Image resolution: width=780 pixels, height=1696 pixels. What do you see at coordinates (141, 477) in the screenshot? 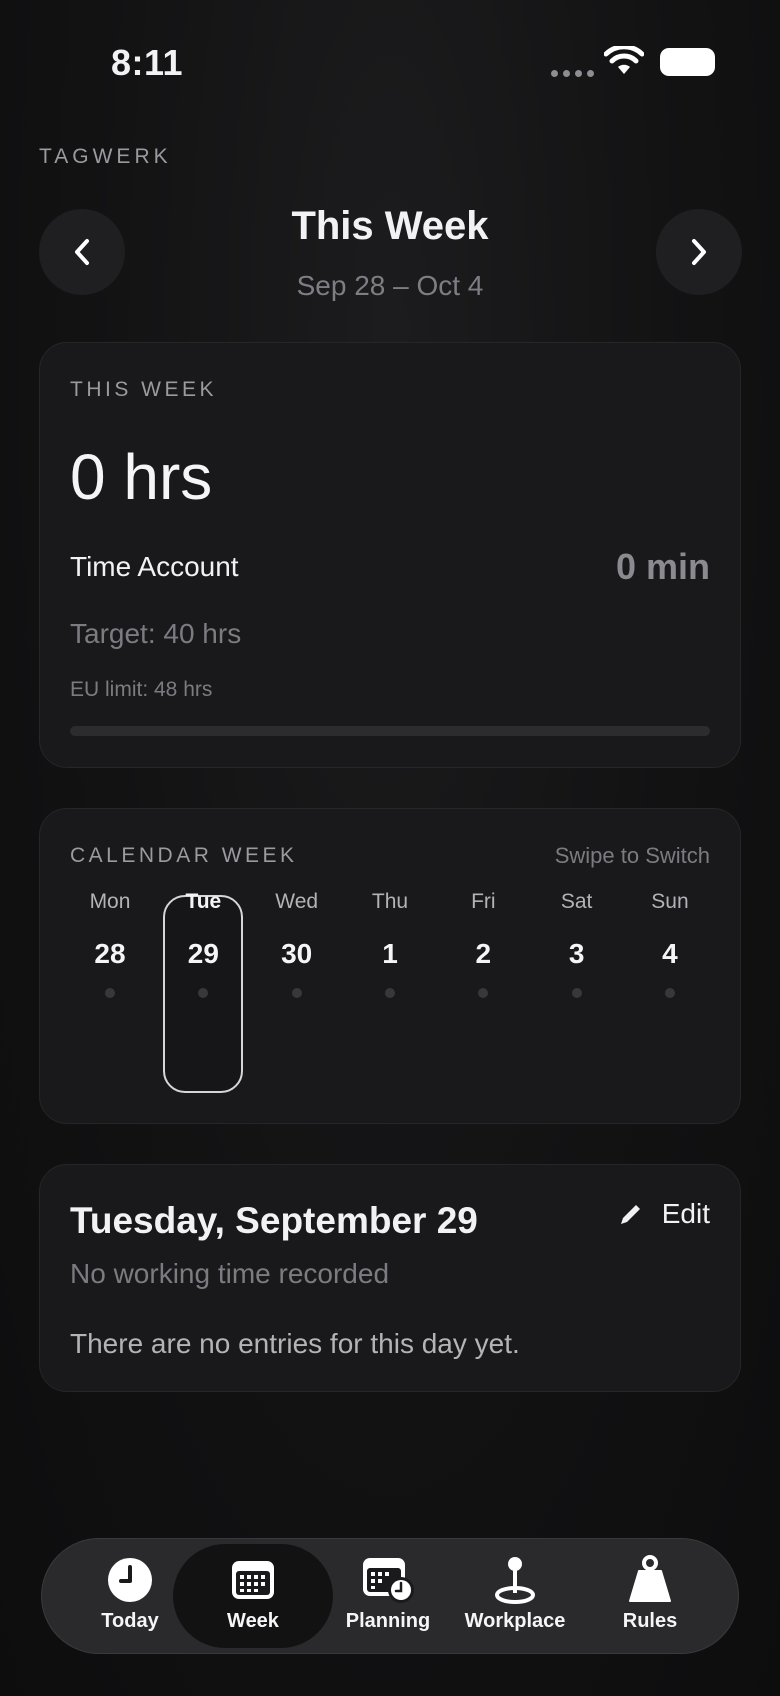
I see `week-total-hours: 0 hrs` at bounding box center [141, 477].